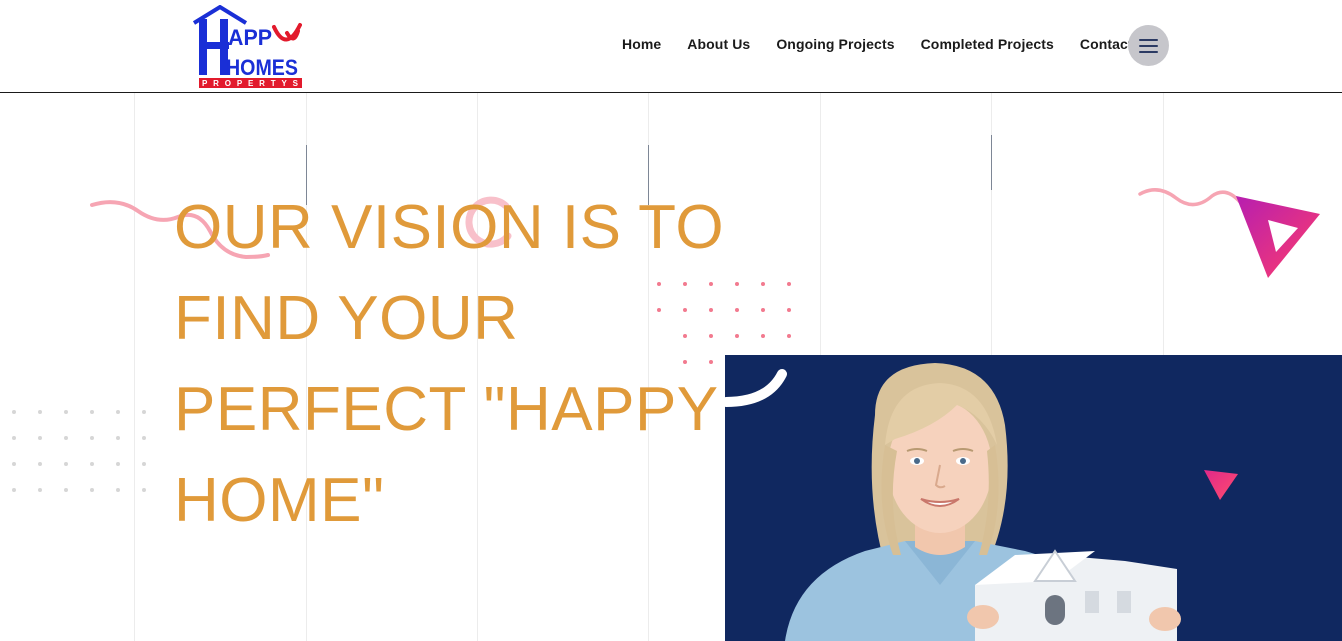  Describe the element at coordinates (134, 367) in the screenshot. I see `grid-line` at that location.